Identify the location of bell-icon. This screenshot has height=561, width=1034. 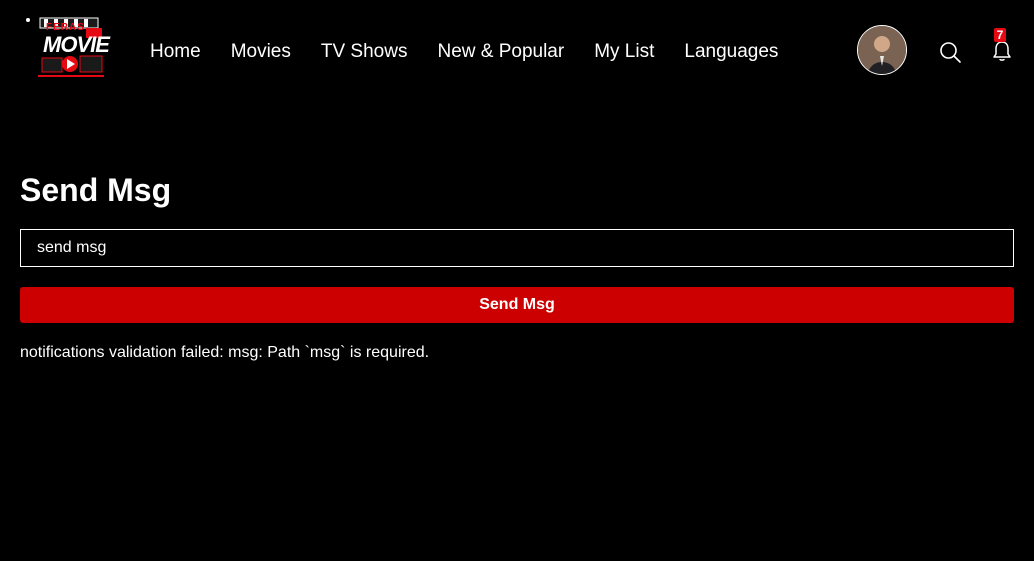
(1002, 51).